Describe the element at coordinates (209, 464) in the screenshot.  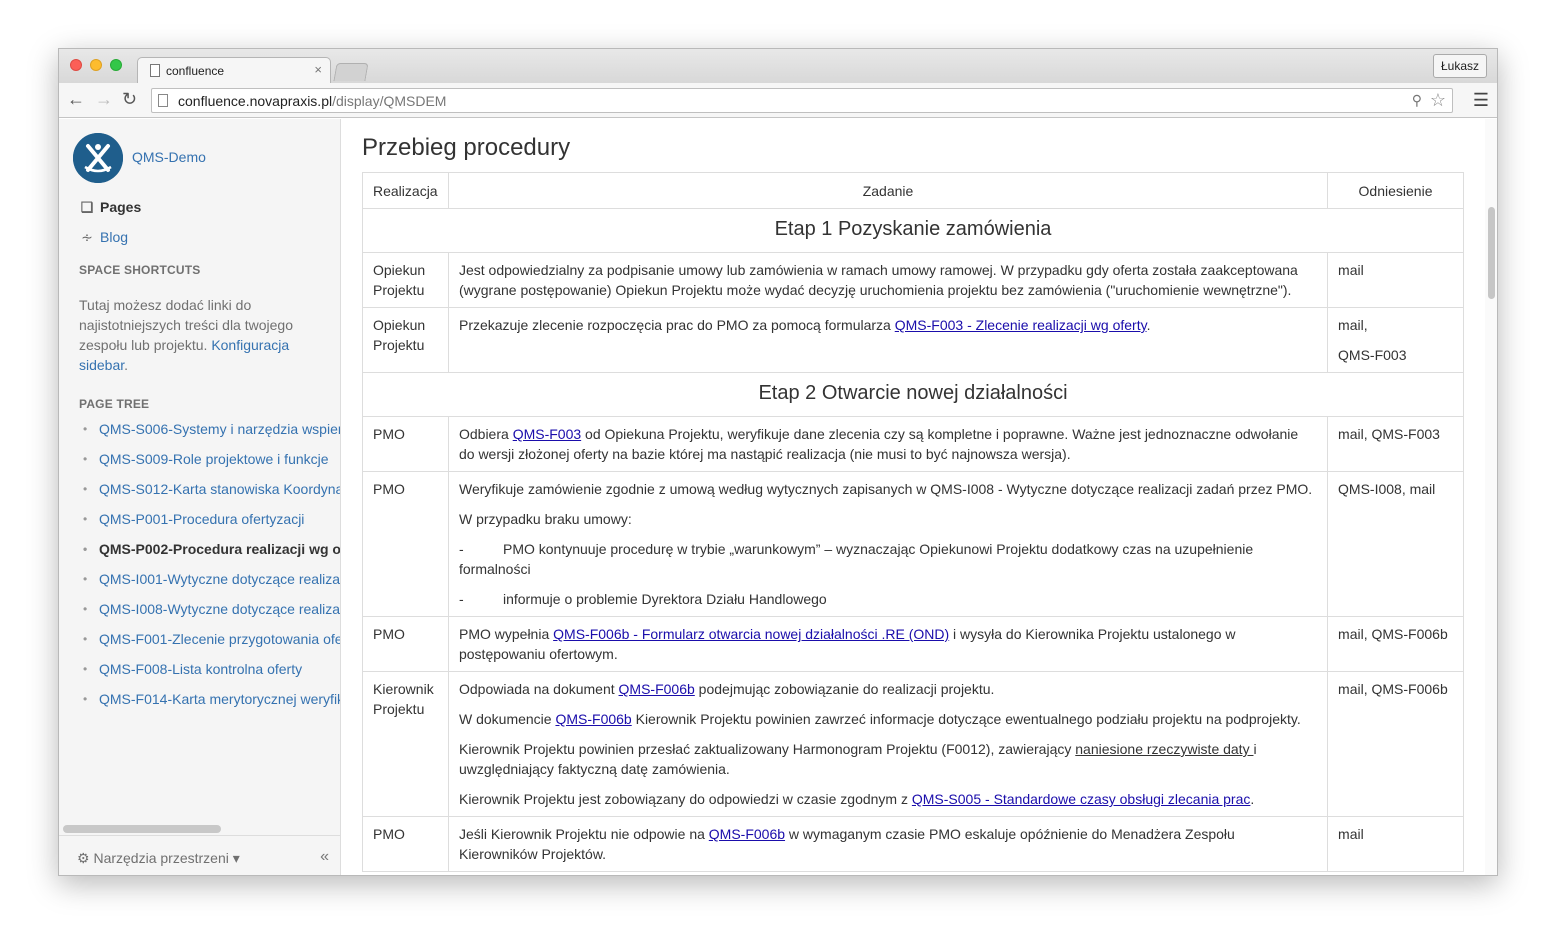
I see `page-tree-item: QMS-S009-Role projektowe i funkcje` at that location.